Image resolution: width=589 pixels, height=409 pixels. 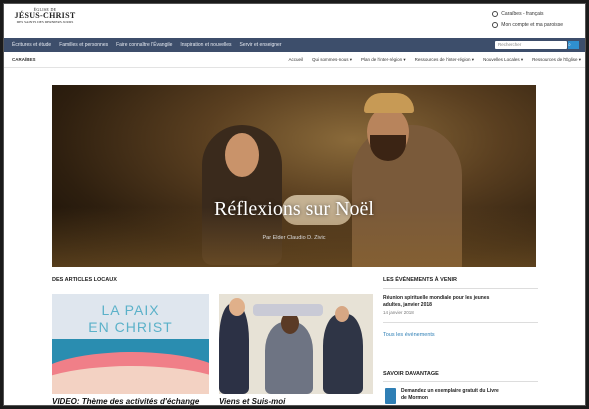 I want to click on search-button: ⌕, so click(x=573, y=45).